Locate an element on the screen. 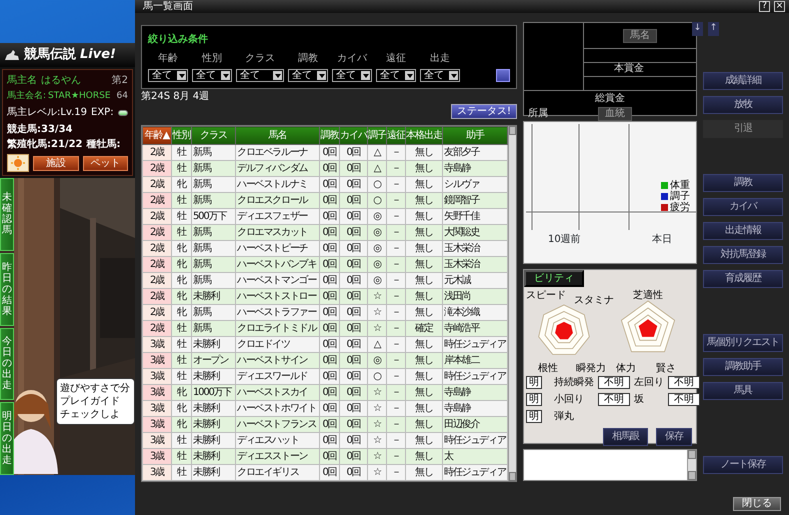  side-button: ノート保存 is located at coordinates (743, 465).